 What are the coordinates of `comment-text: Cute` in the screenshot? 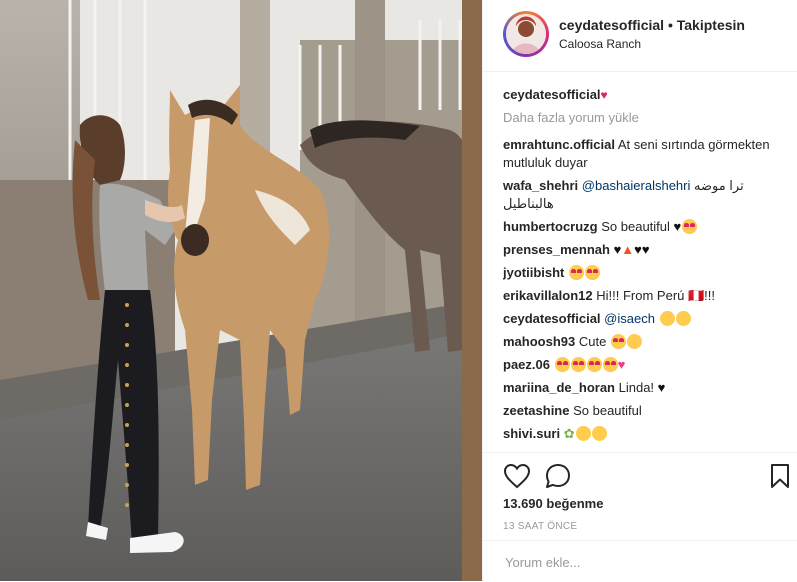 It's located at (592, 341).